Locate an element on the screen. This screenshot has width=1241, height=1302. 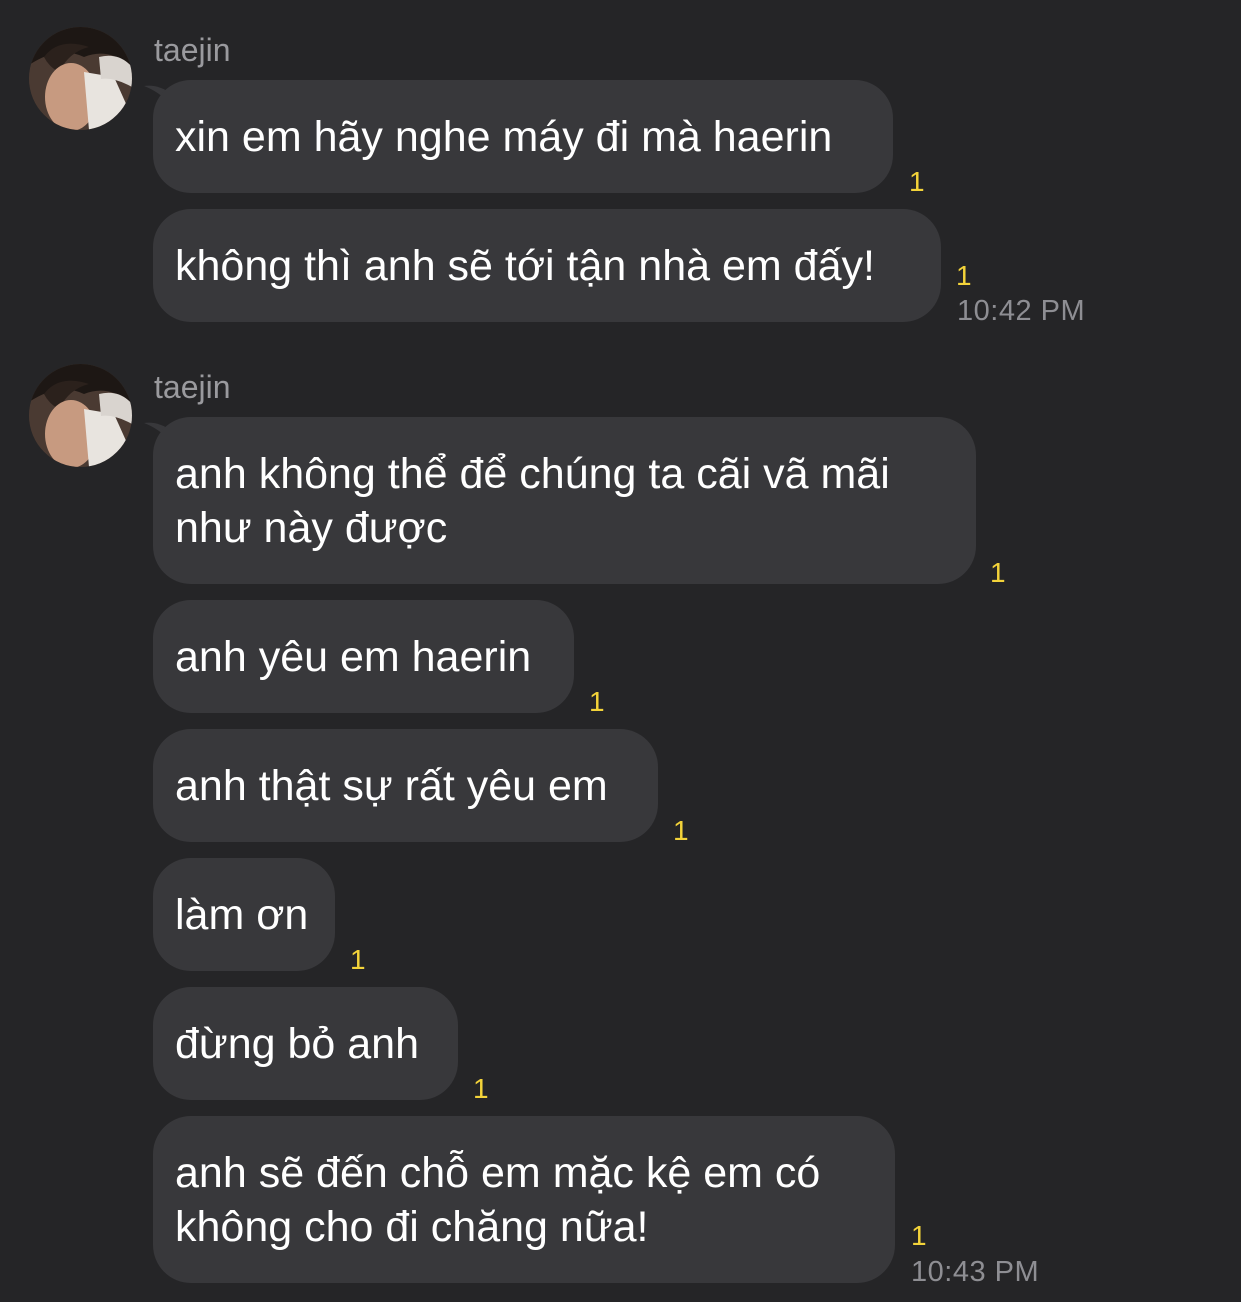
message-bubble: không thì anh sẽ tới tận nhà em đấy! is located at coordinates (547, 265).